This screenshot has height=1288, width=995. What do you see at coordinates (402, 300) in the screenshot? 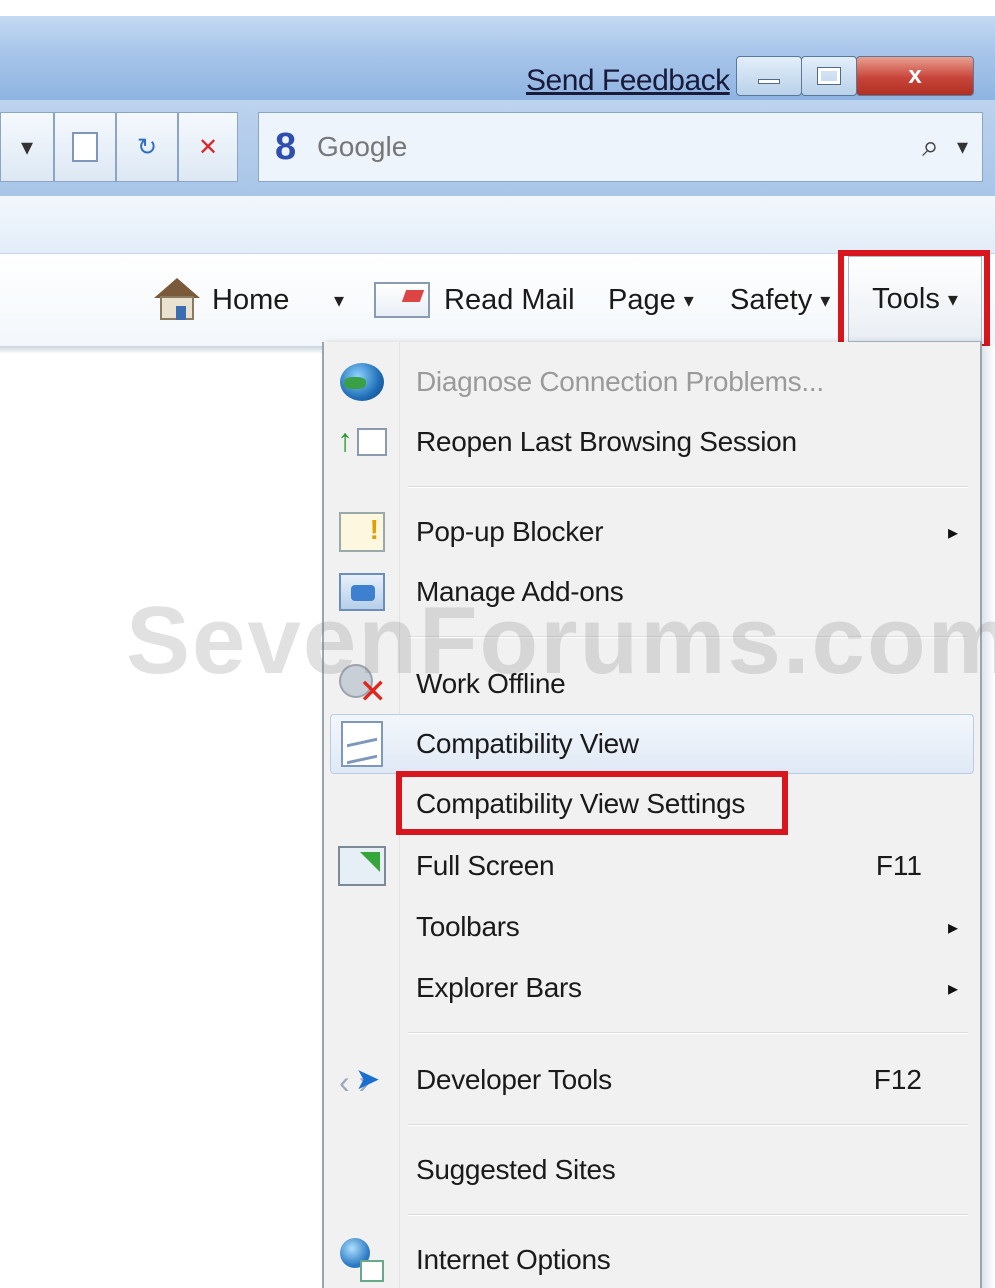
I see `mail-icon` at bounding box center [402, 300].